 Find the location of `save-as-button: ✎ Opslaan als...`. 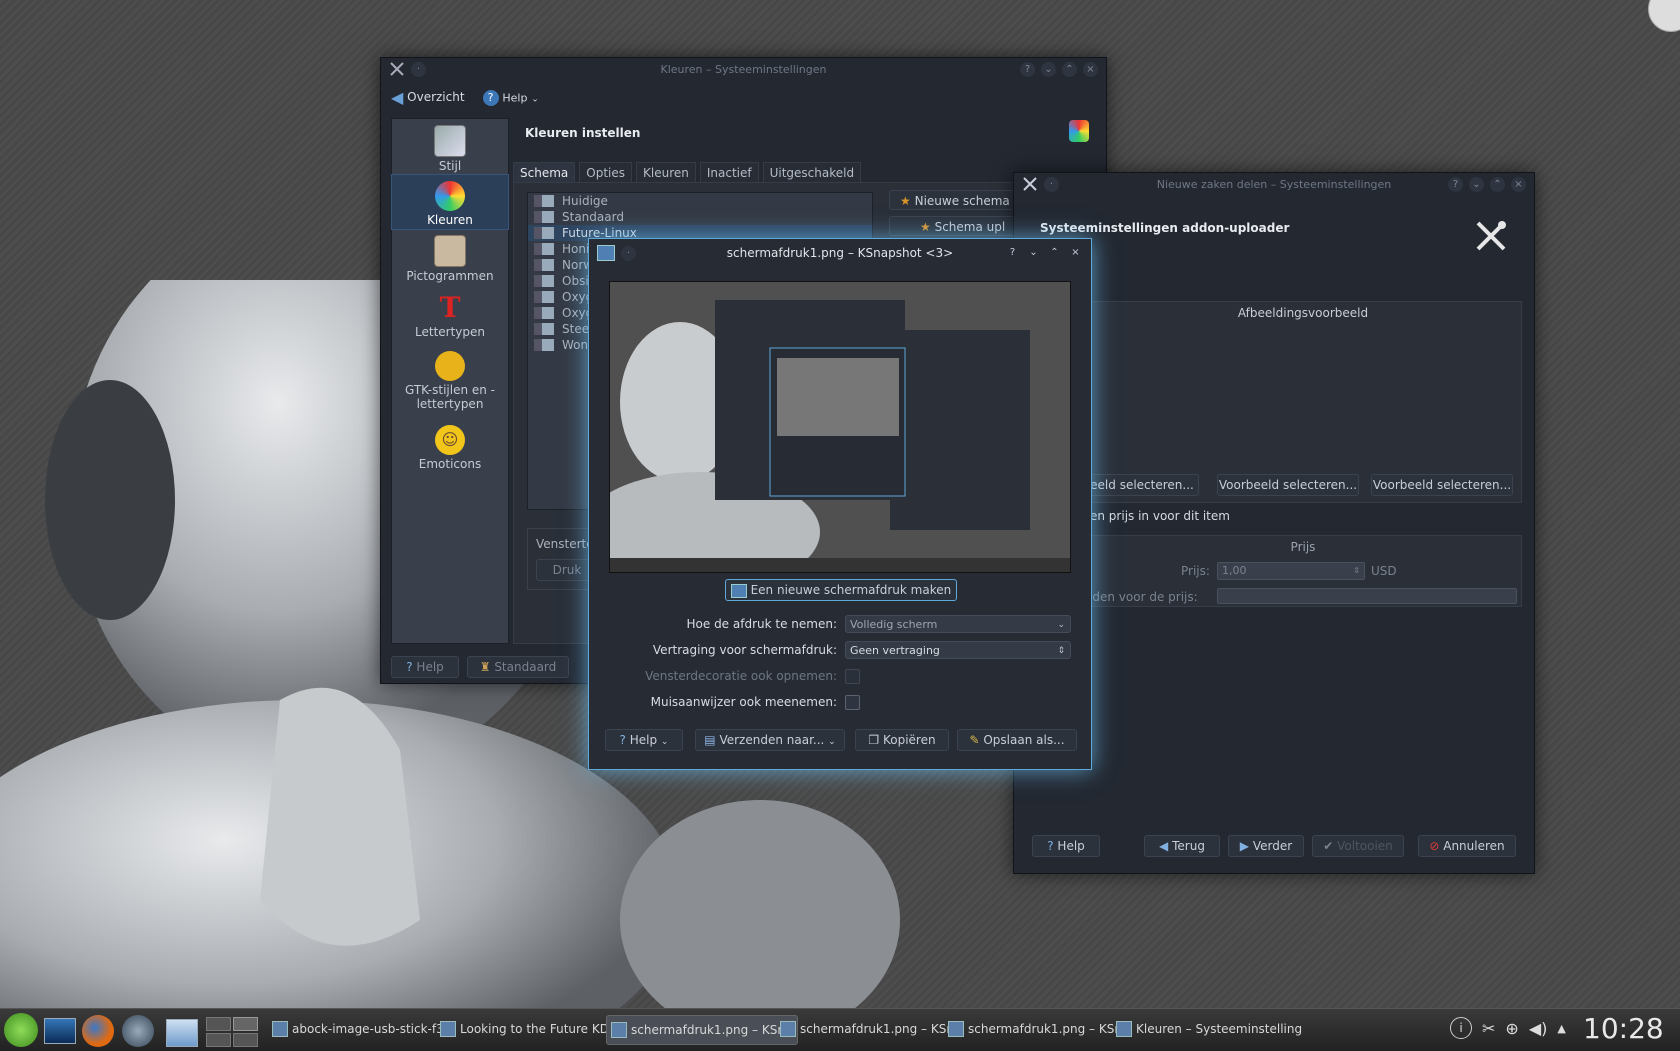

save-as-button: ✎ Opslaan als... is located at coordinates (1017, 740).